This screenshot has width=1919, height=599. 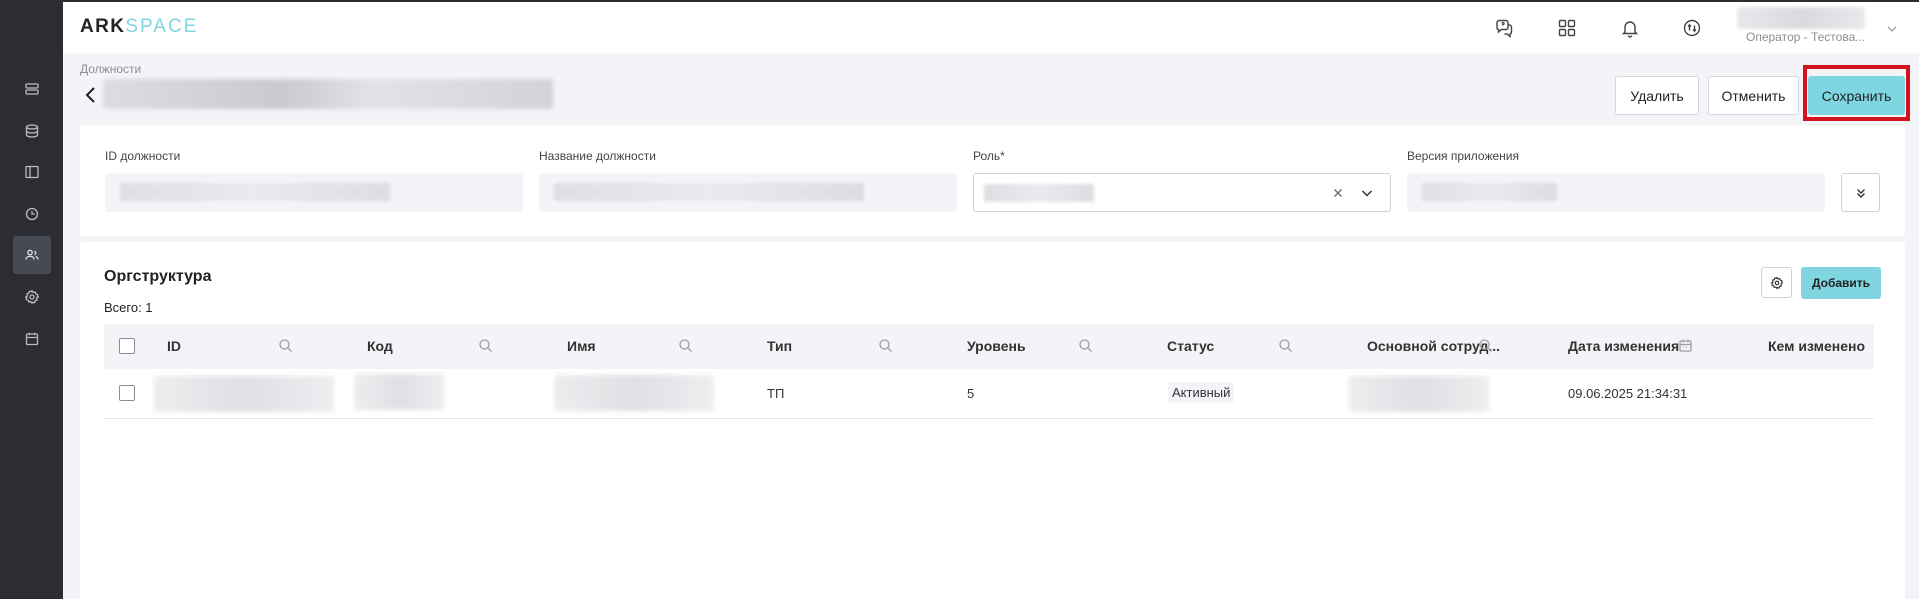 What do you see at coordinates (110, 69) in the screenshot?
I see `breadcrumb: Должности` at bounding box center [110, 69].